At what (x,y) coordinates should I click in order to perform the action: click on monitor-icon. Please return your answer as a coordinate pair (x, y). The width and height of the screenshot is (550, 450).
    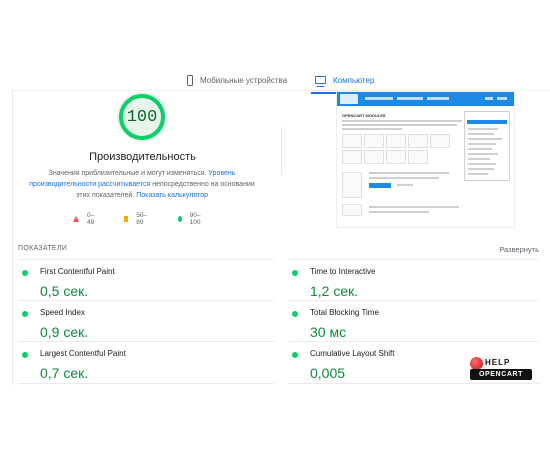
    Looking at the image, I should click on (320, 81).